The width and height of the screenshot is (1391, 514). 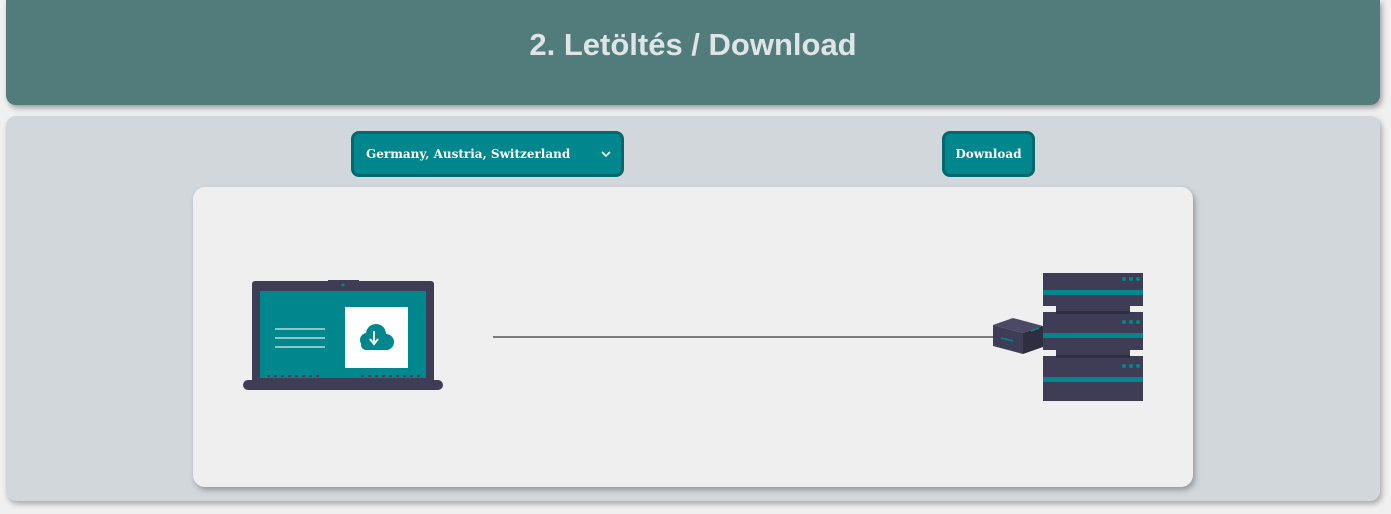 What do you see at coordinates (1018, 336) in the screenshot?
I see `package-icon` at bounding box center [1018, 336].